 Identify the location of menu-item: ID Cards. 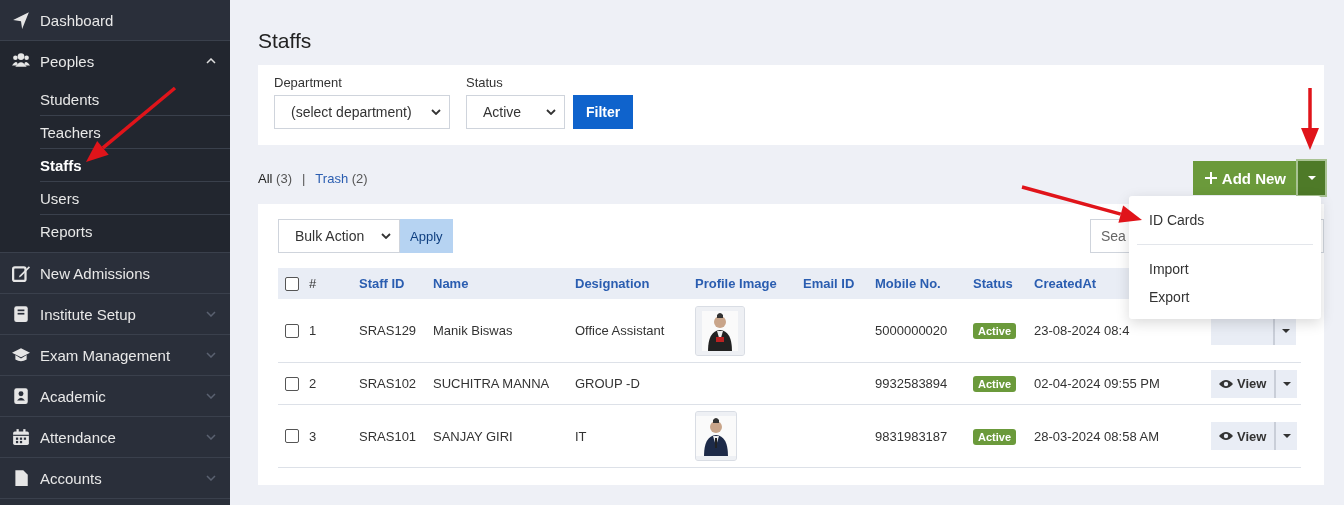
(1225, 220).